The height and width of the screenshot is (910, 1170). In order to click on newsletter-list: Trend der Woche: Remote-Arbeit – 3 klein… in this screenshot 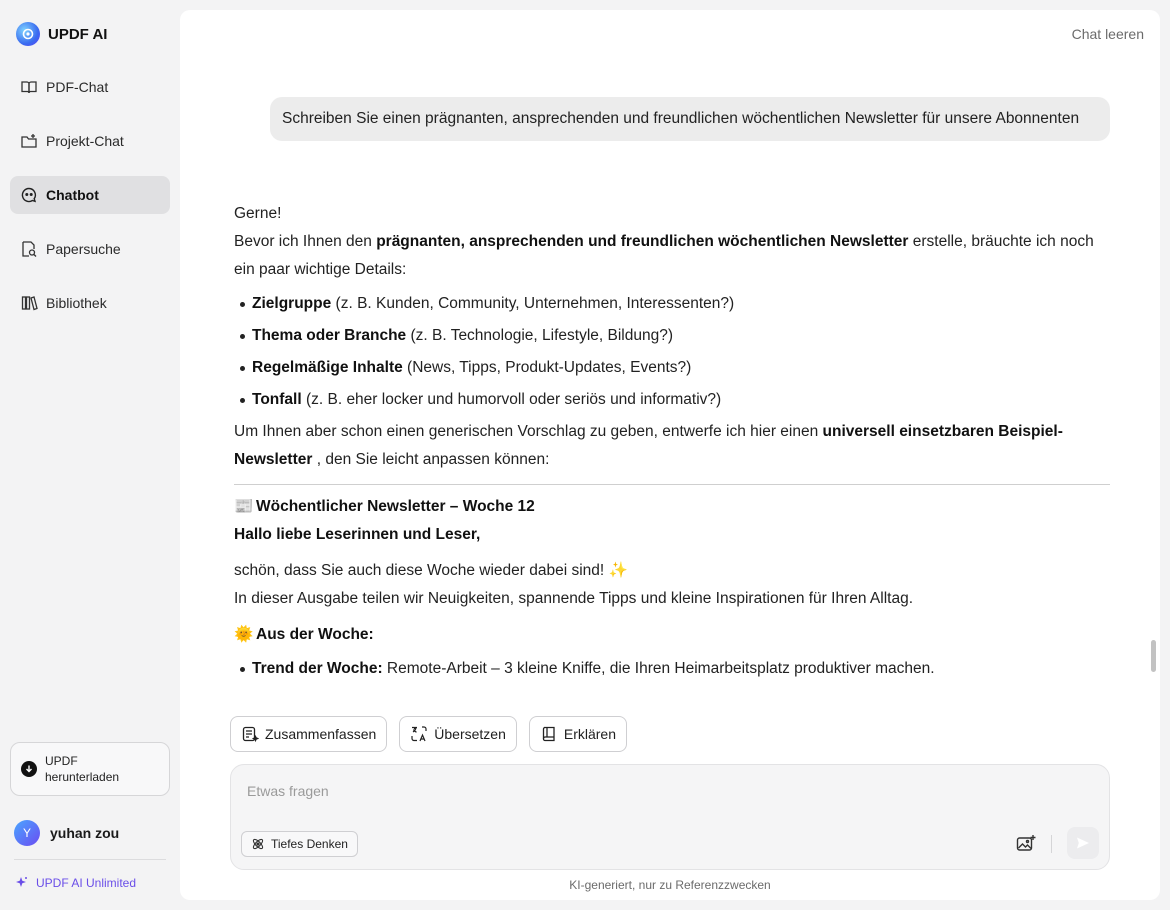, I will do `click(672, 669)`.